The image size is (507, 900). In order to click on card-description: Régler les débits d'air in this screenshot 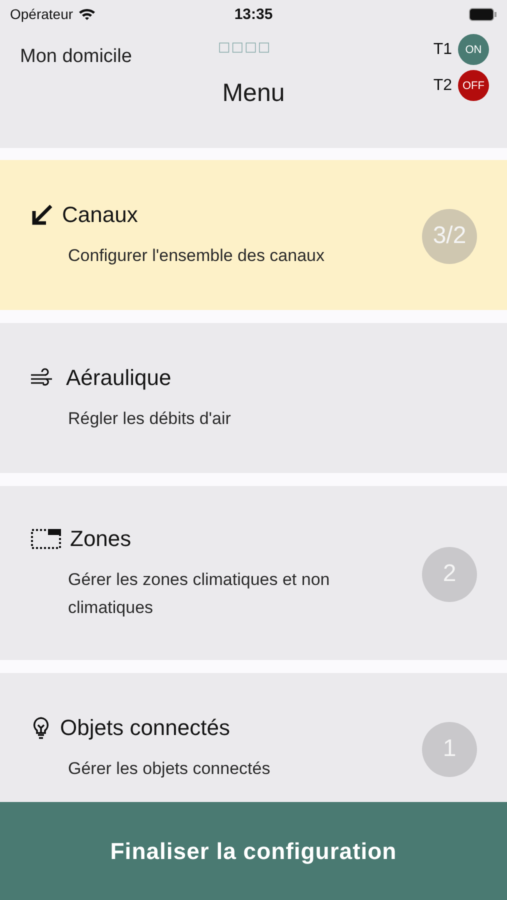, I will do `click(149, 419)`.